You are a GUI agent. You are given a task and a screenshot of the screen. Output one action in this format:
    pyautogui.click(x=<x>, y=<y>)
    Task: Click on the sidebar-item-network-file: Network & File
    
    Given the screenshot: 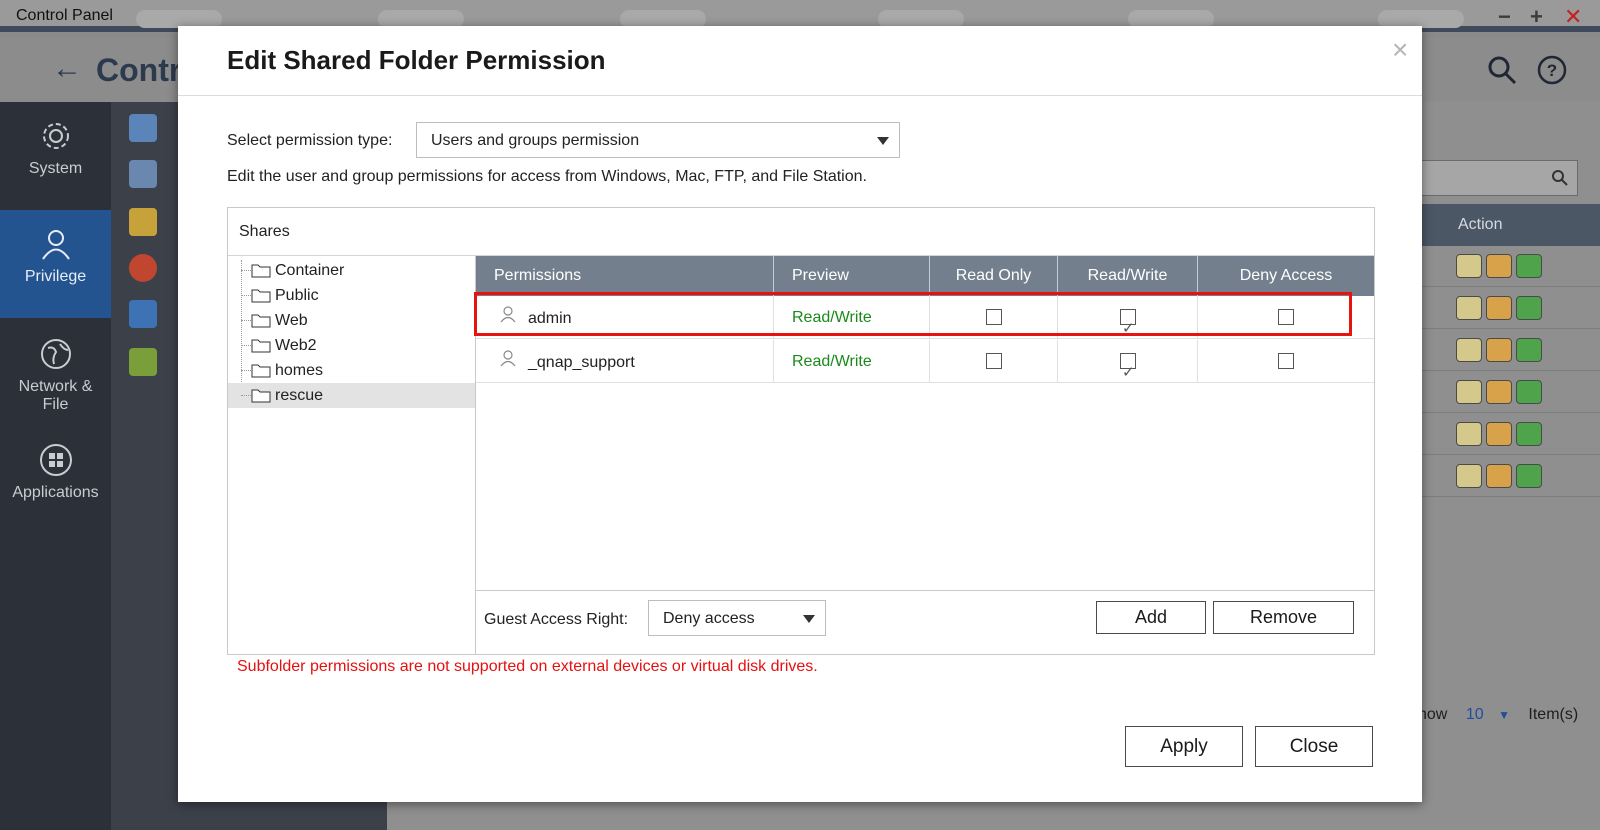 What is the action you would take?
    pyautogui.click(x=55, y=376)
    